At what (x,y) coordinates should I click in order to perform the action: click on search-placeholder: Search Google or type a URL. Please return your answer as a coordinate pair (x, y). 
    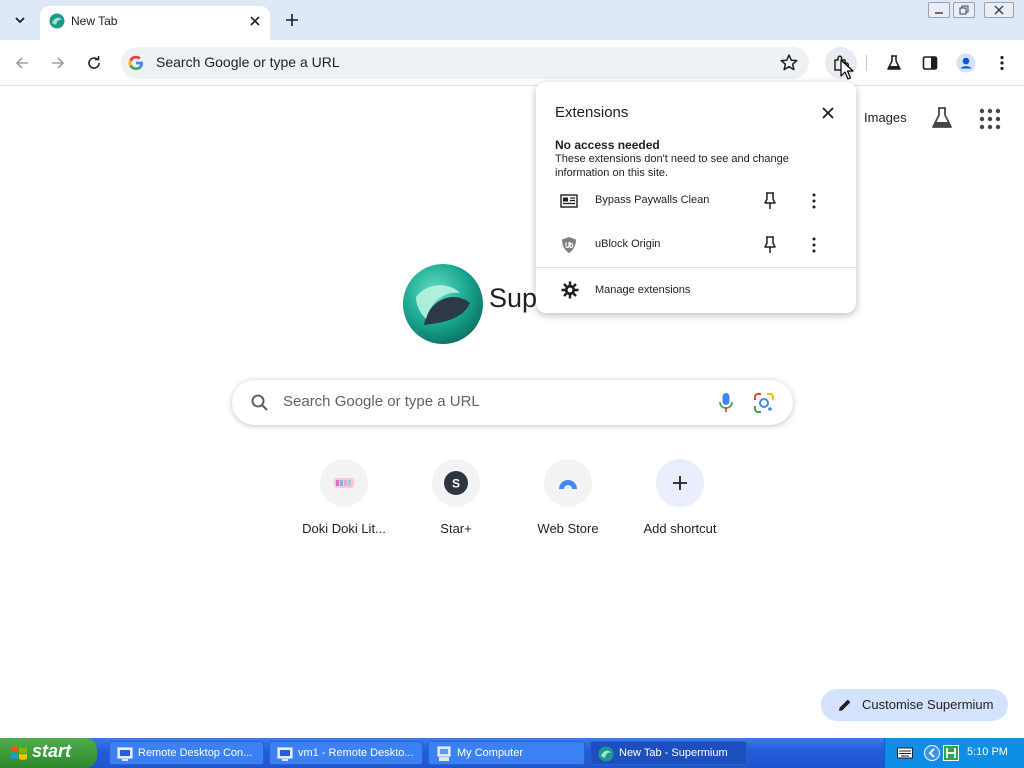
    Looking at the image, I should click on (381, 401).